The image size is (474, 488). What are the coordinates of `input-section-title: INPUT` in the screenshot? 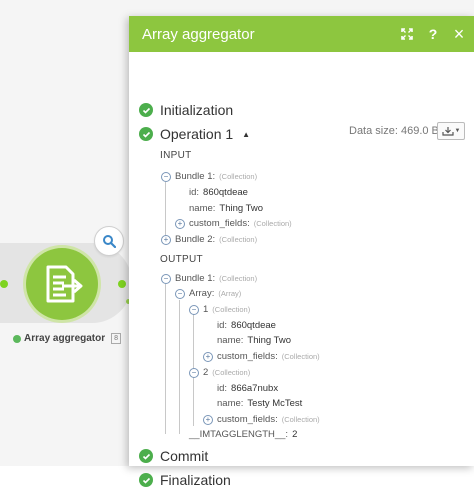 It's located at (176, 155).